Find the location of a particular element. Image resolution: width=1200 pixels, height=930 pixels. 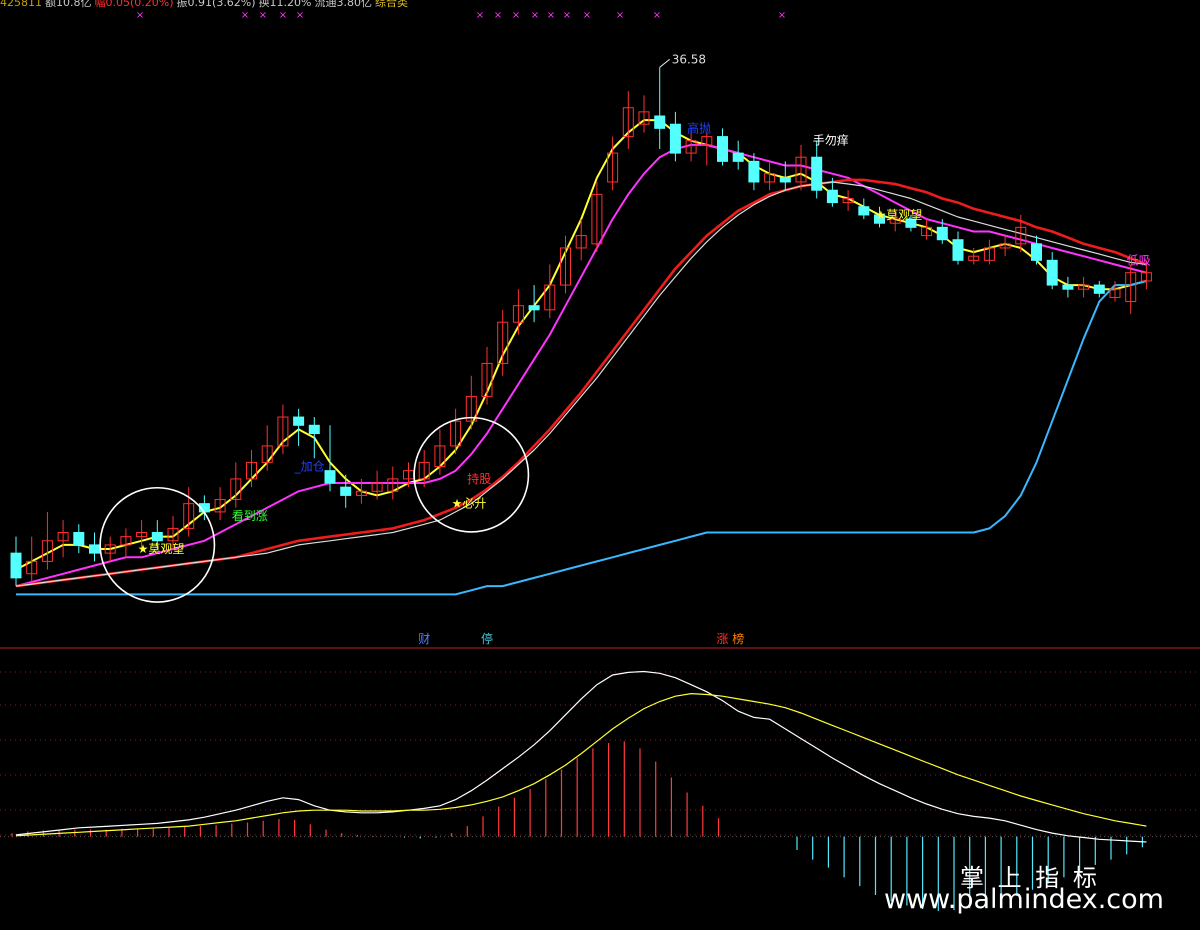

signal-label-2: 手勿痒 is located at coordinates (831, 140).